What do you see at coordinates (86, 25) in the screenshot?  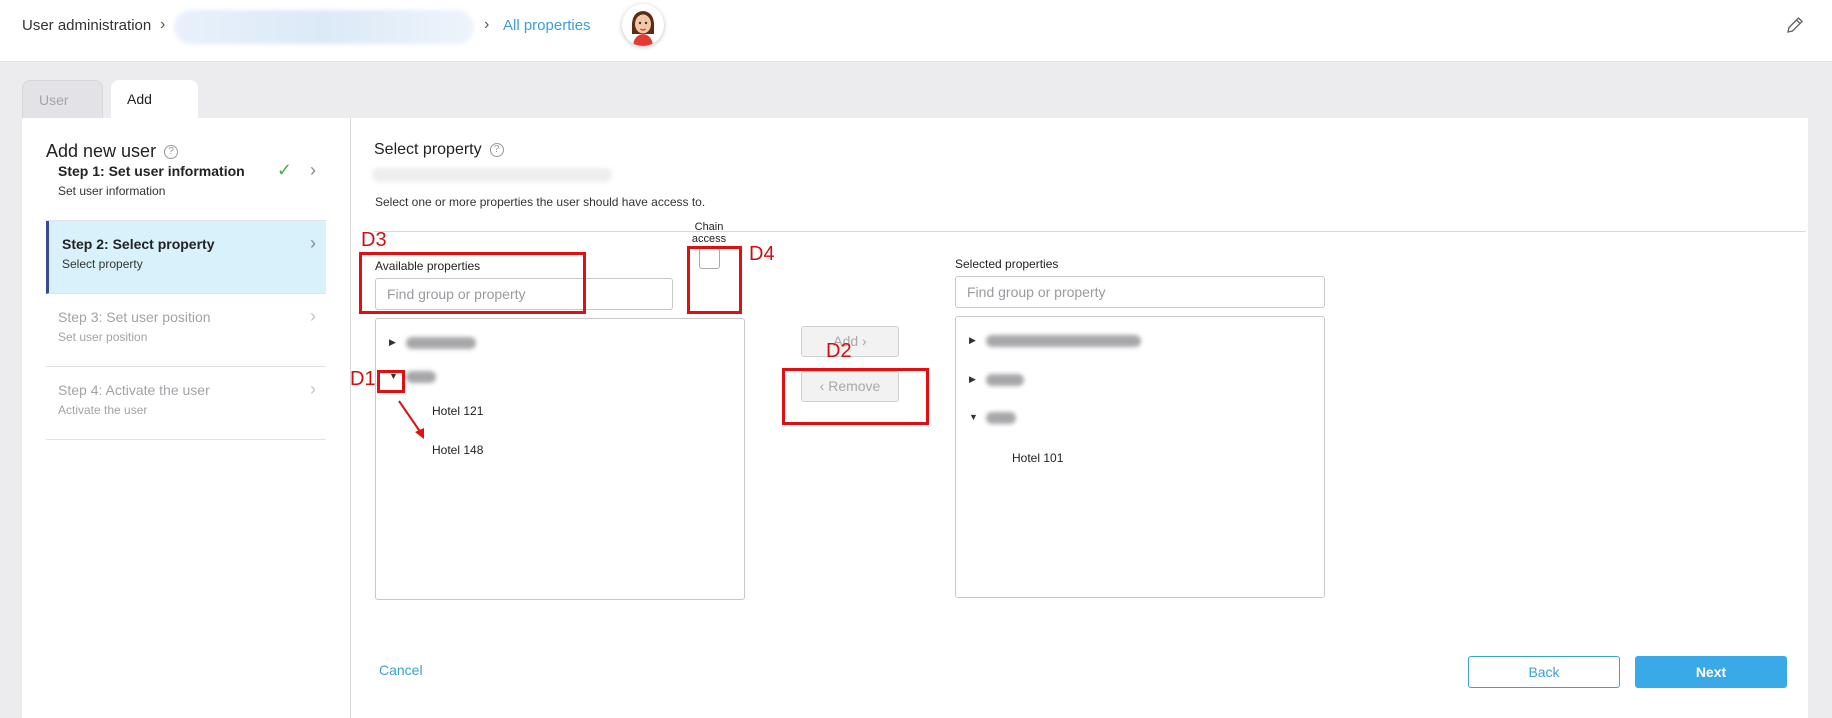 I see `breadcrumb-user-administration: User administration` at bounding box center [86, 25].